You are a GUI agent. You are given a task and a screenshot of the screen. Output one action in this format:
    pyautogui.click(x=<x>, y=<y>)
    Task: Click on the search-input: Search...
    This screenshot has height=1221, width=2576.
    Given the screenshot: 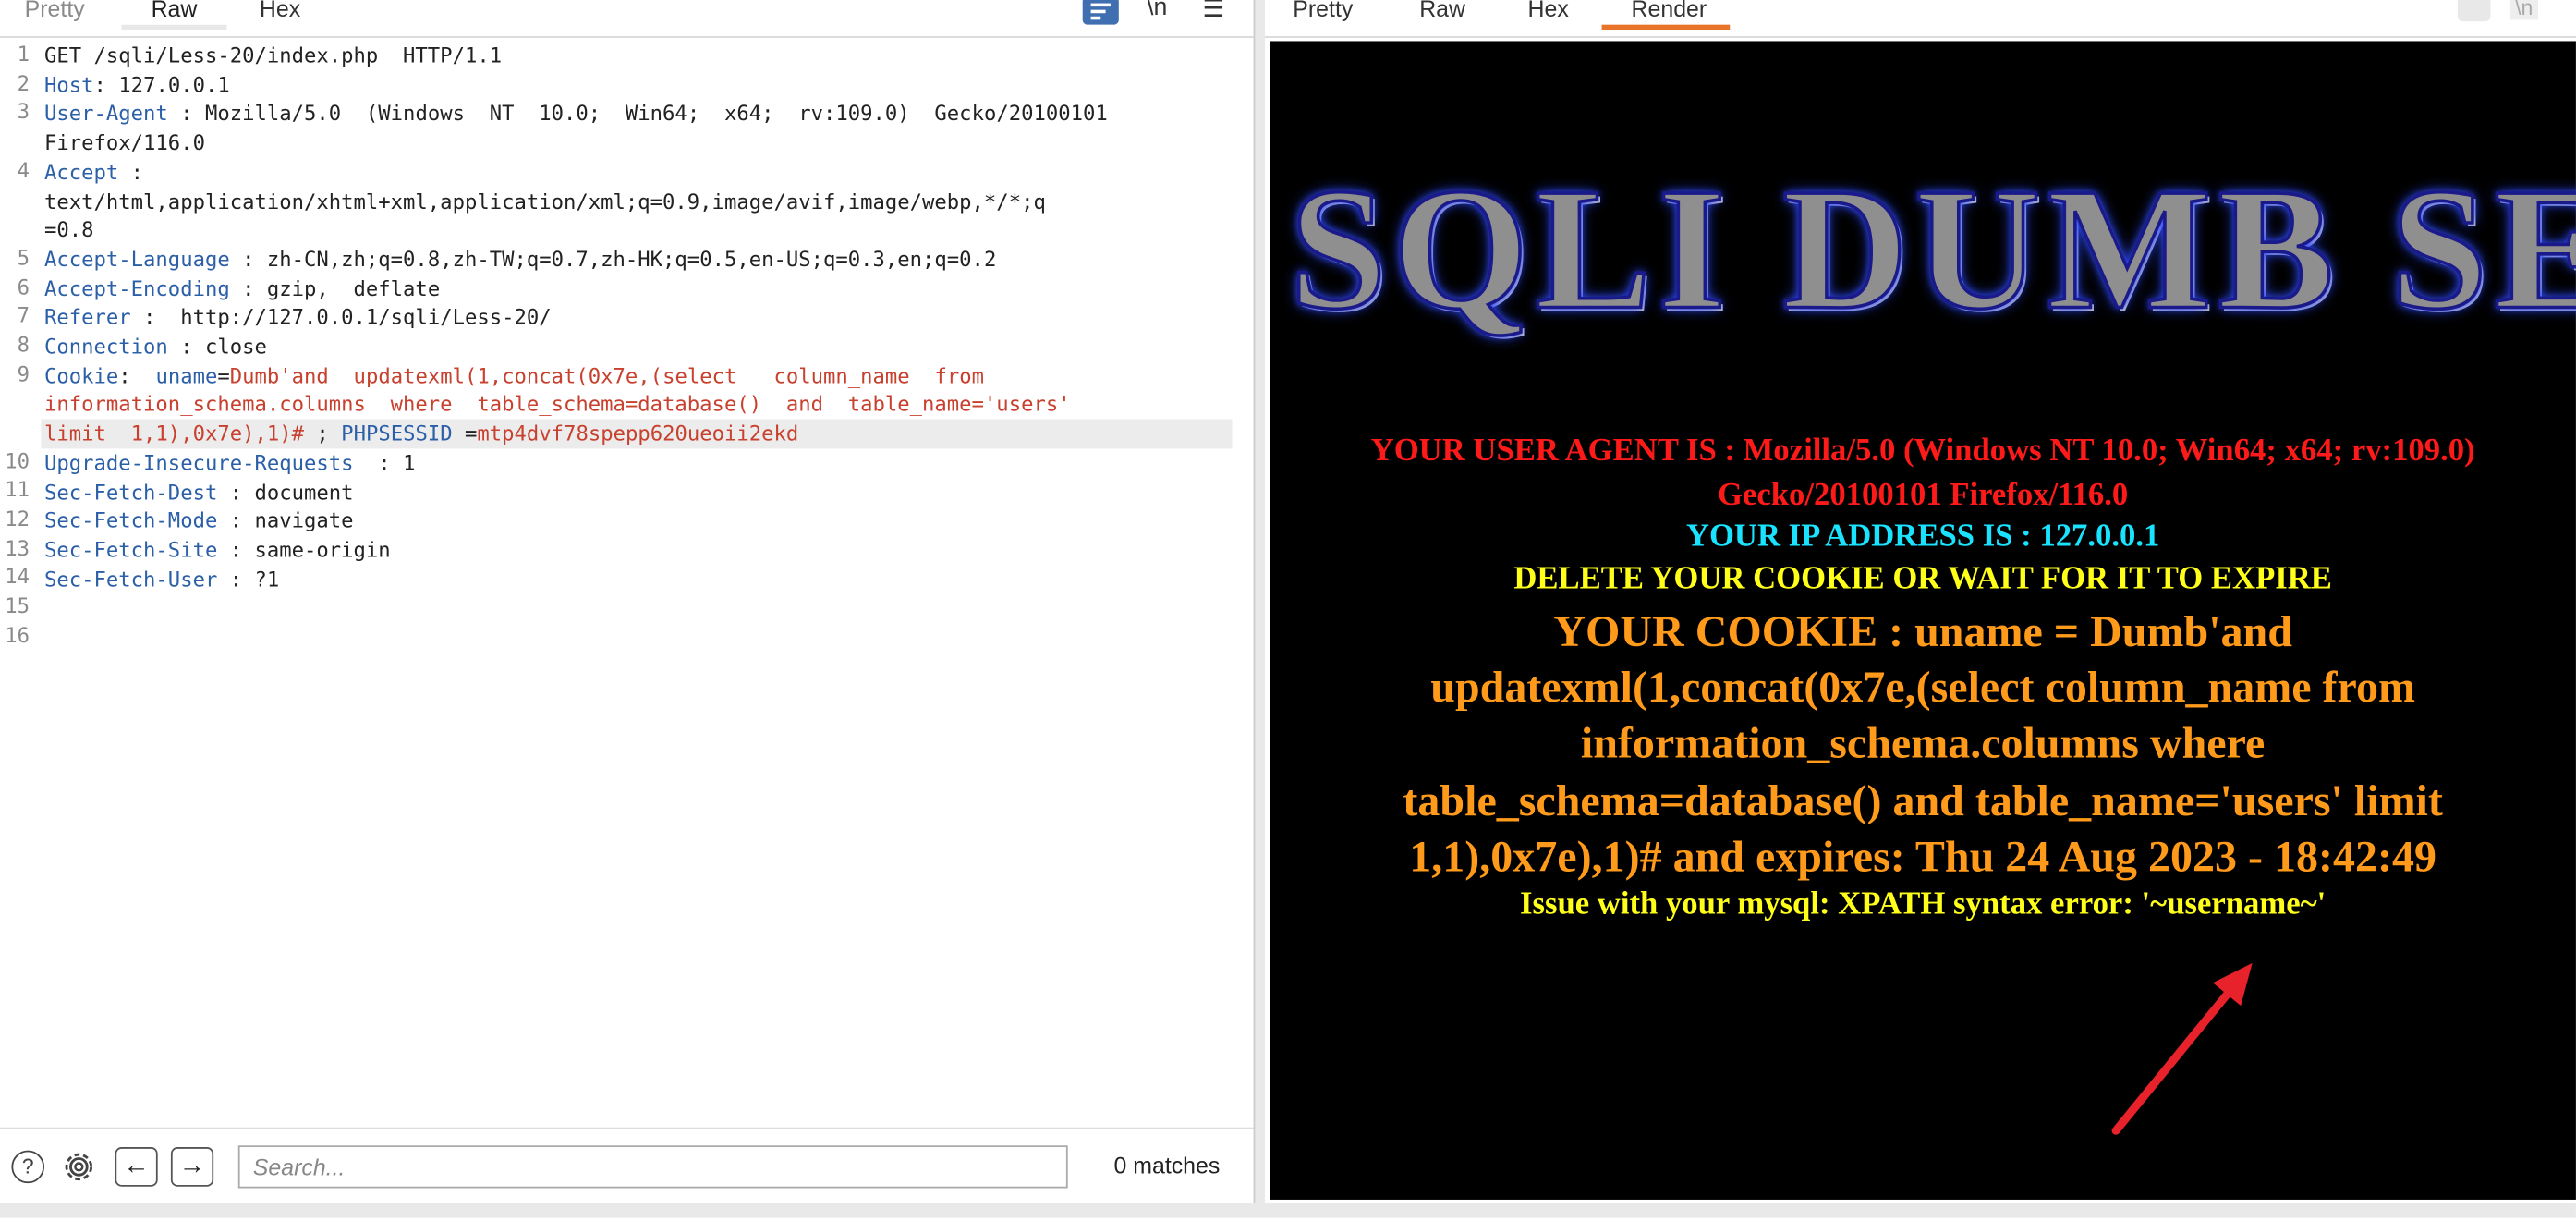 What is the action you would take?
    pyautogui.click(x=652, y=1167)
    